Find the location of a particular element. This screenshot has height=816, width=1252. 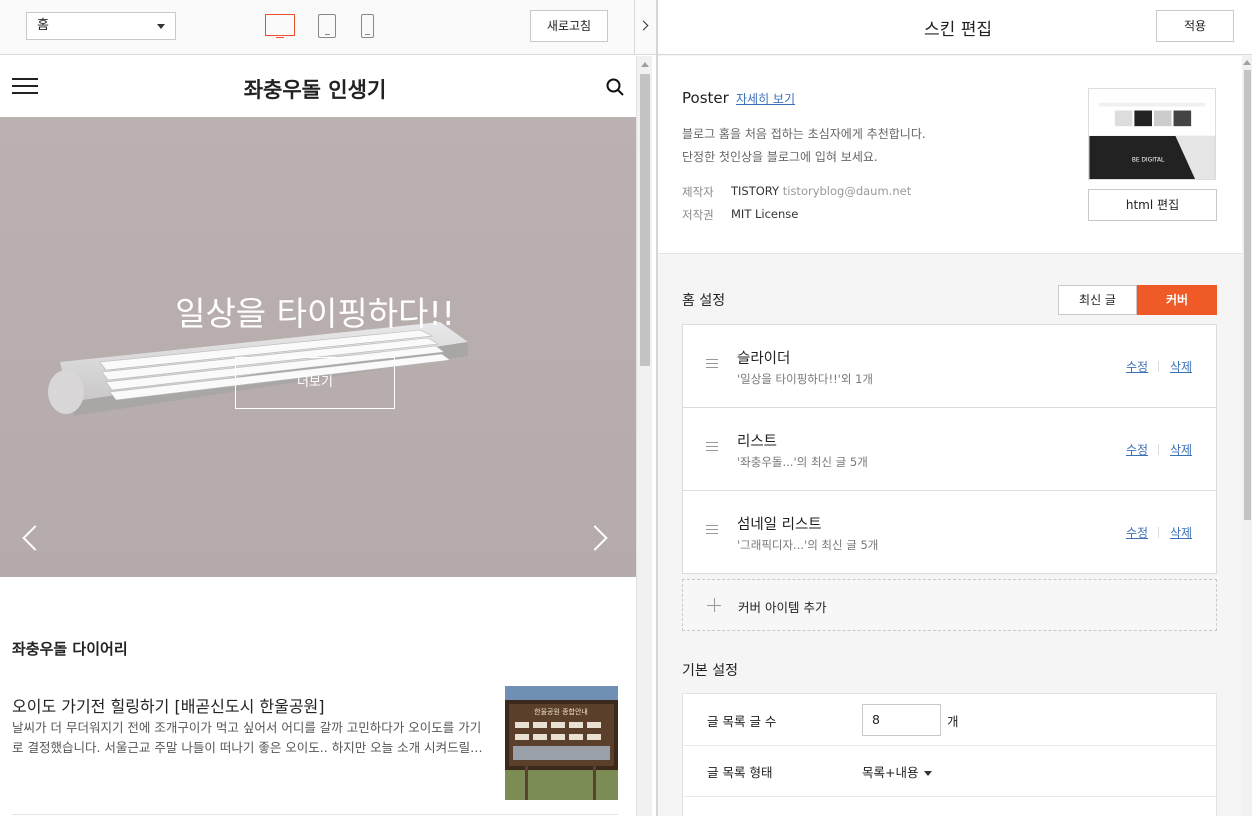

license-label: 저작권 is located at coordinates (698, 215).